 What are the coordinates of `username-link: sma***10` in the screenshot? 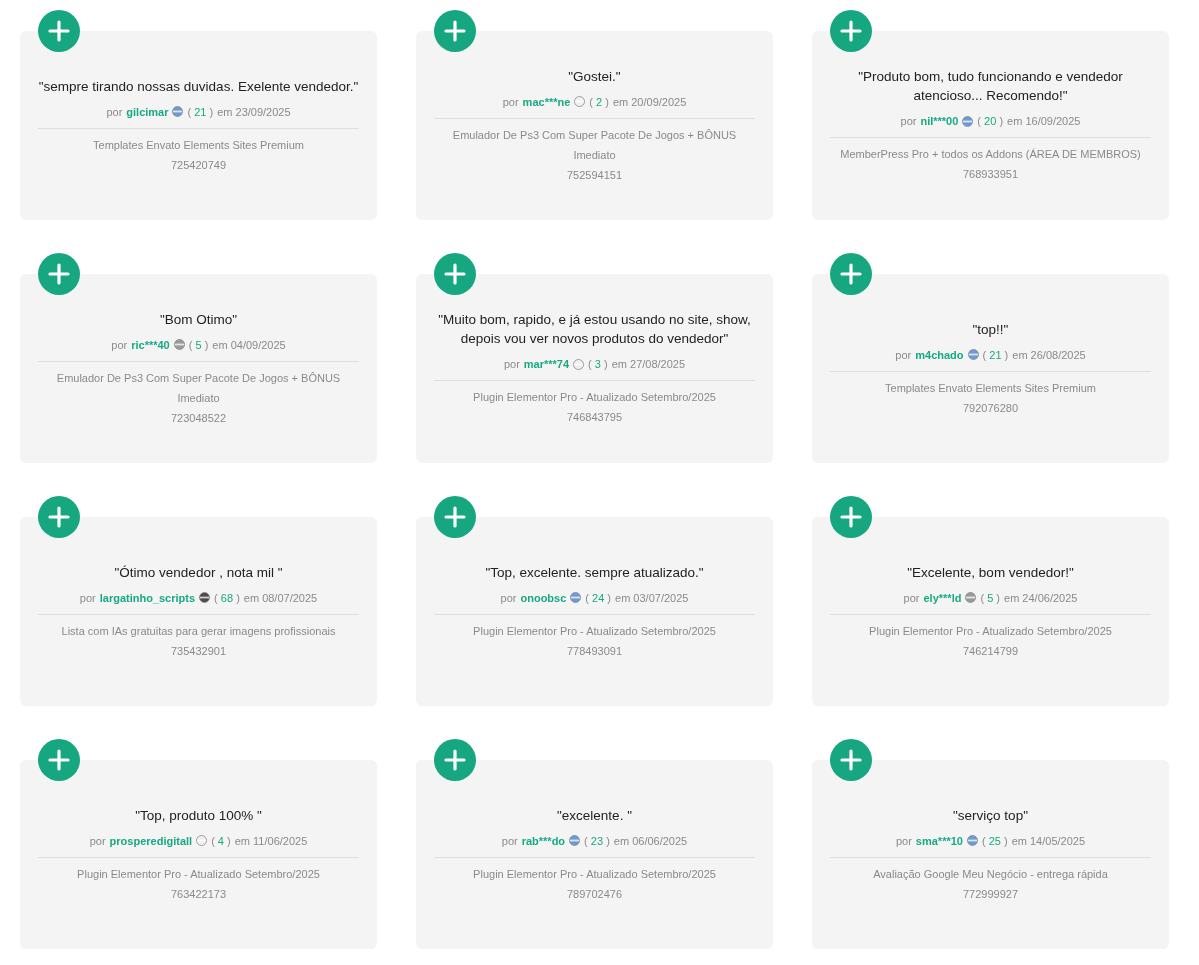 It's located at (939, 840).